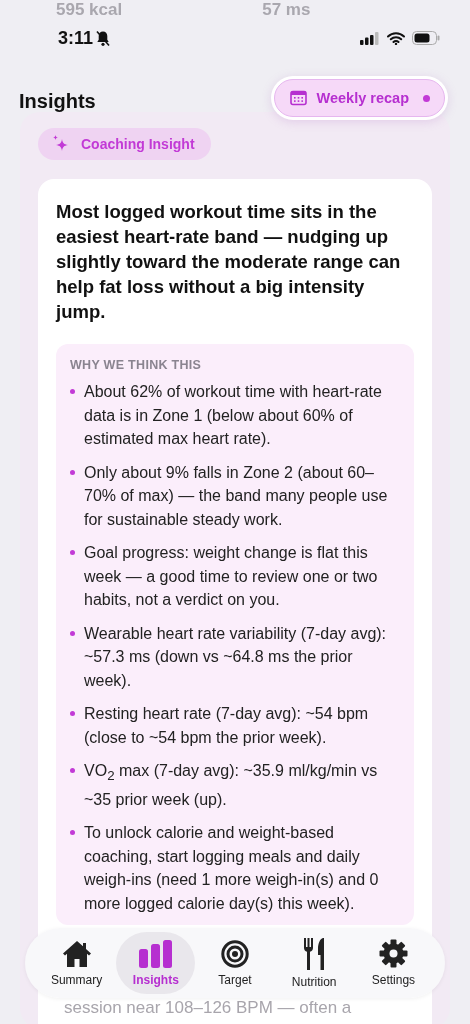 The height and width of the screenshot is (1024, 470). What do you see at coordinates (227, 726) in the screenshot?
I see `reason-text: Resting heart rate (7-day avg): ~54 bpm (close to ~54 bpm the prior week).` at bounding box center [227, 726].